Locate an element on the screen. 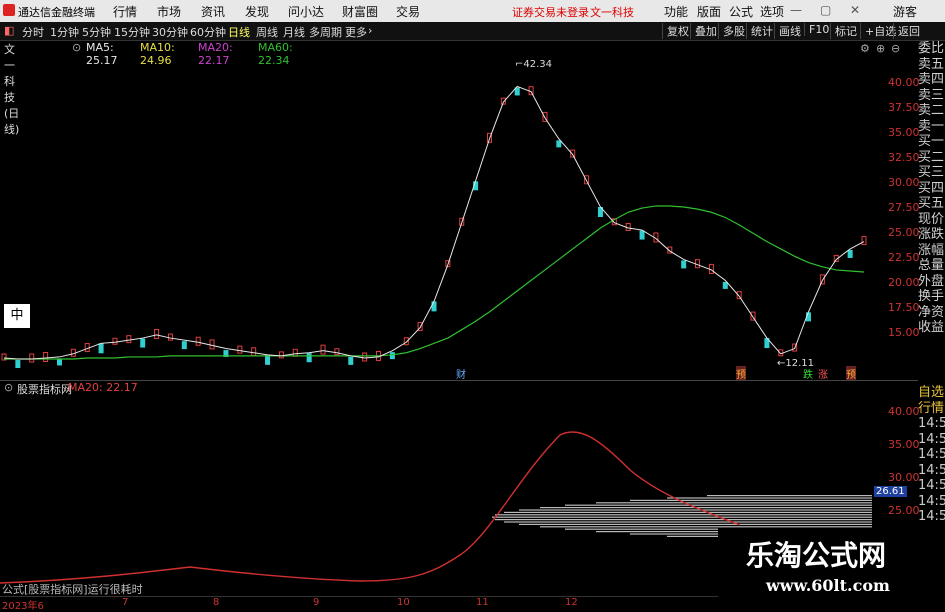 The height and width of the screenshot is (612, 945). close-icon: ✕ is located at coordinates (855, 10).